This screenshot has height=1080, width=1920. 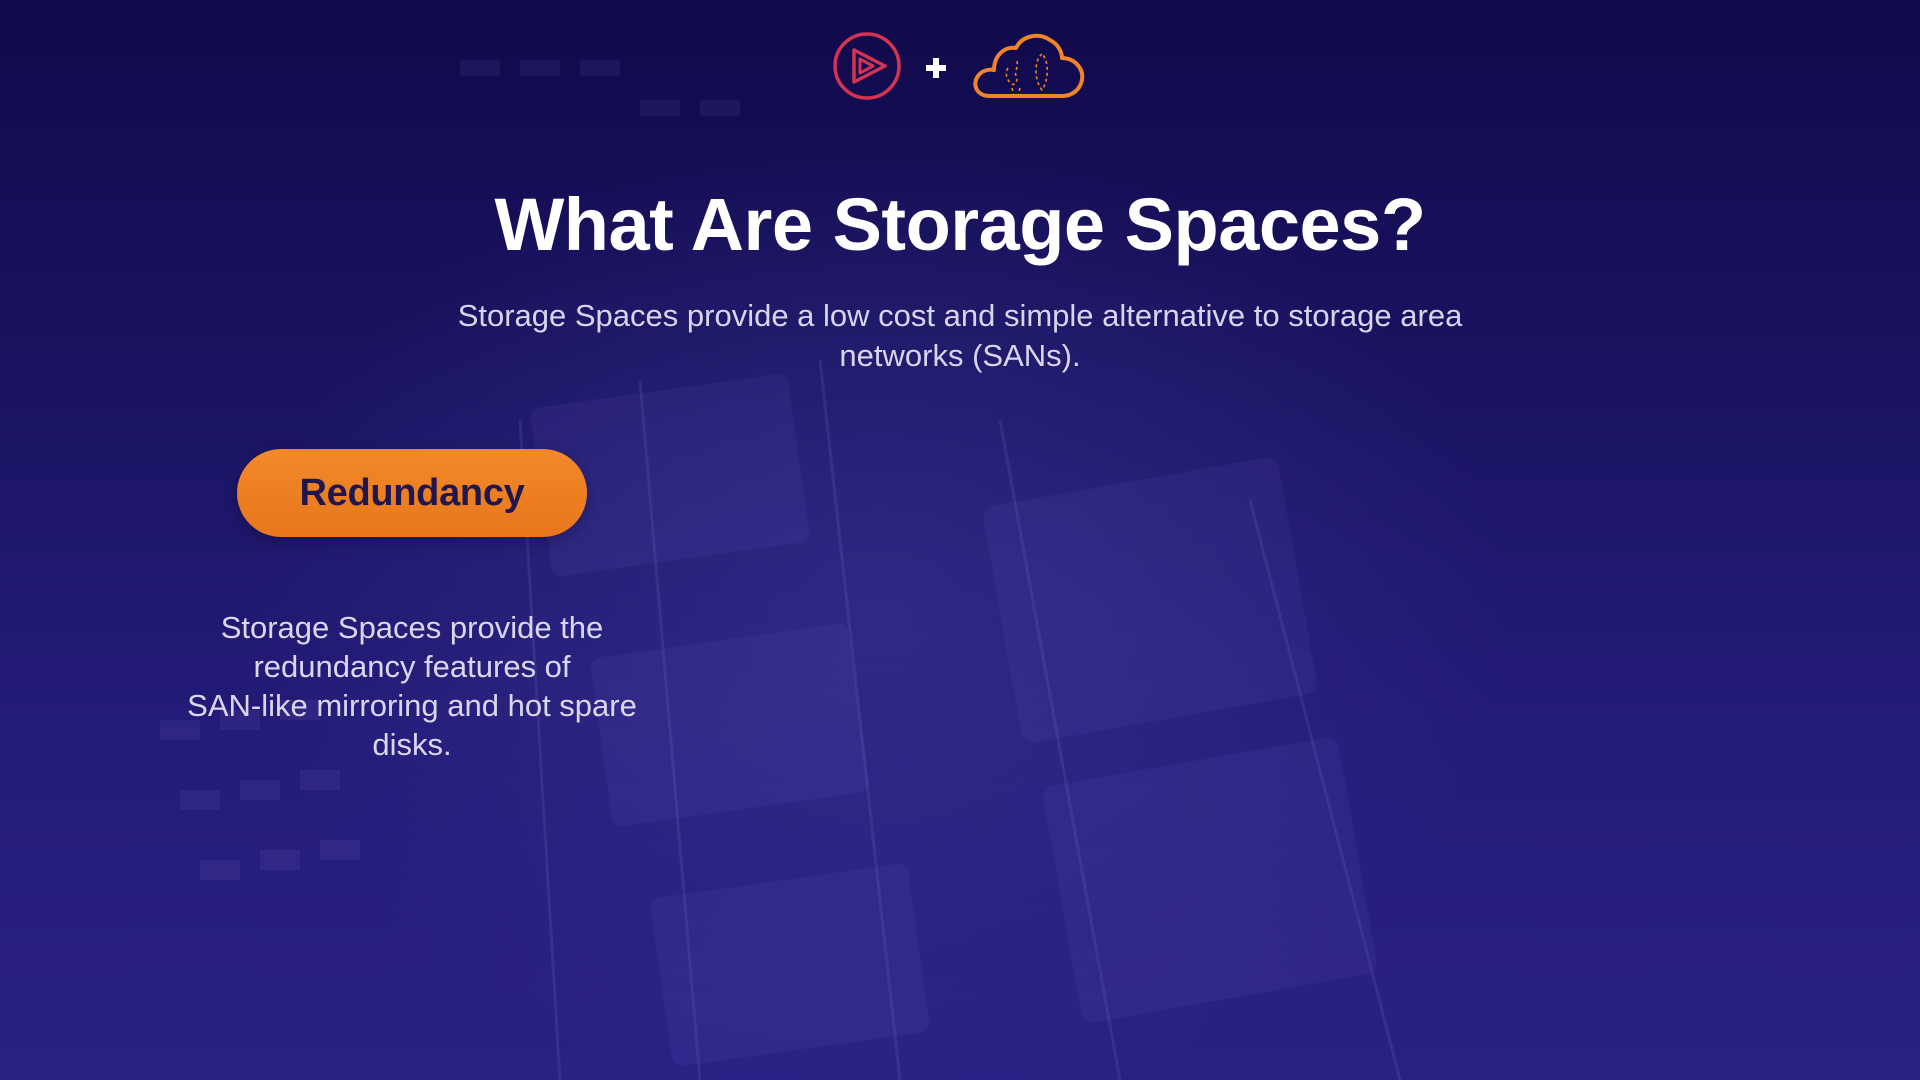 What do you see at coordinates (960, 224) in the screenshot?
I see `slide-title: What Are Storage Spaces?` at bounding box center [960, 224].